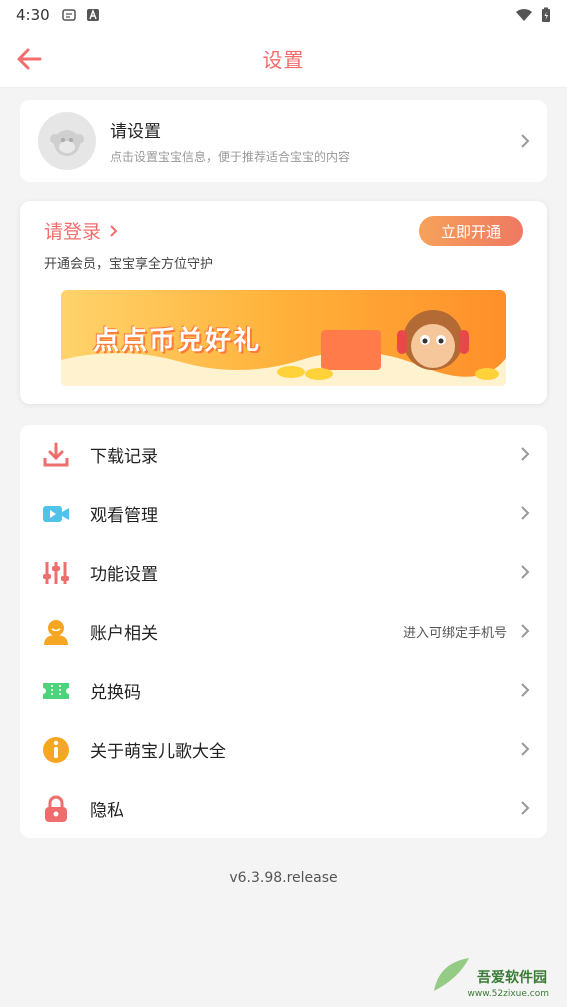 The image size is (567, 1007). Describe the element at coordinates (546, 14) in the screenshot. I see `battery-icon` at that location.